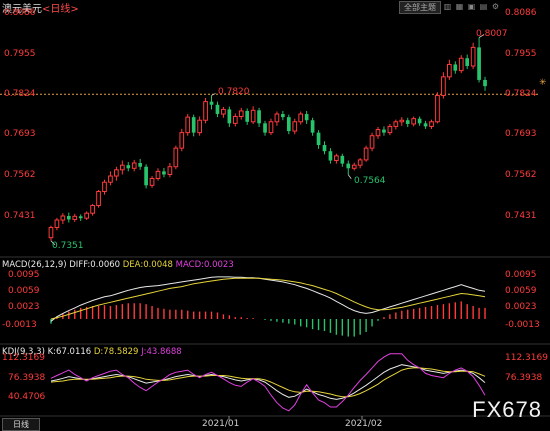 The image size is (550, 431). I want to click on price-tick-right: 0.7431, so click(521, 216).